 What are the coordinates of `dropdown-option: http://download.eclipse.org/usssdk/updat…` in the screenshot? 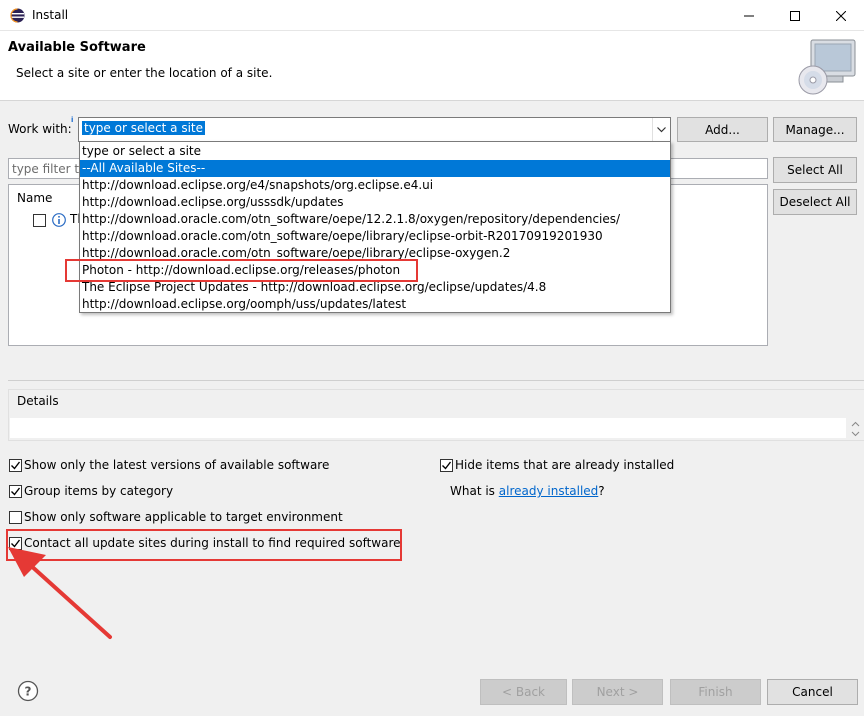 It's located at (375, 202).